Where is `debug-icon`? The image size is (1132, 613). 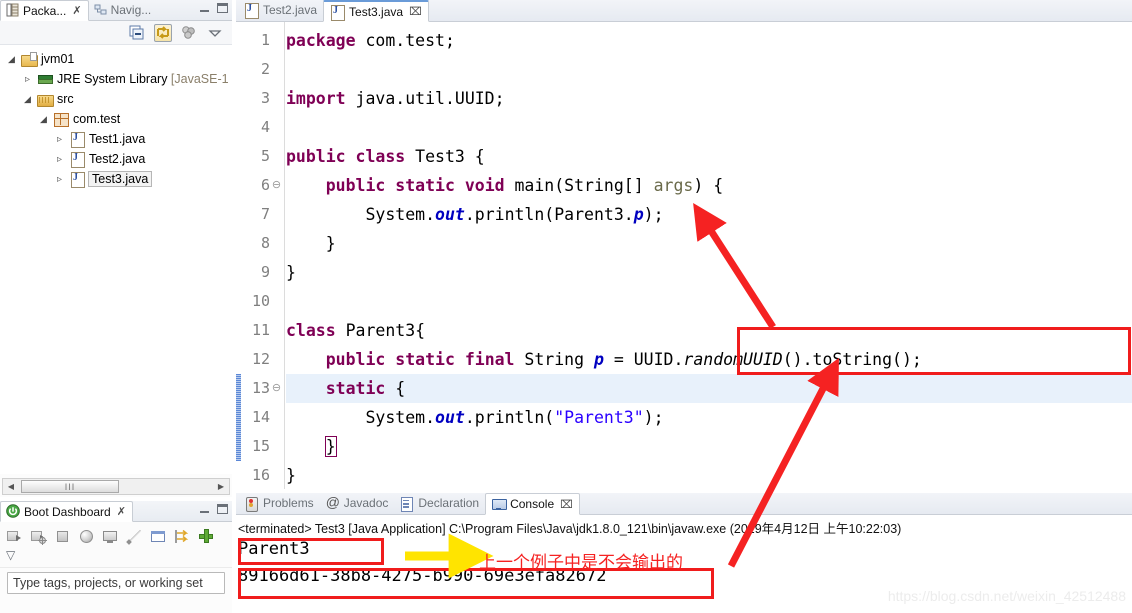
debug-icon is located at coordinates (38, 536).